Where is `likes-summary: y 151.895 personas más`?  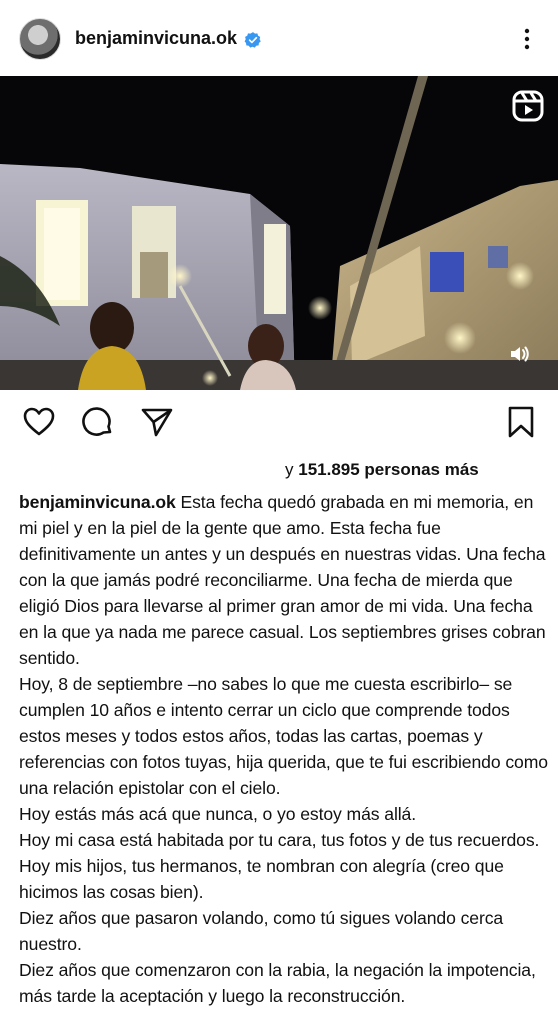 likes-summary: y 151.895 personas más is located at coordinates (382, 470).